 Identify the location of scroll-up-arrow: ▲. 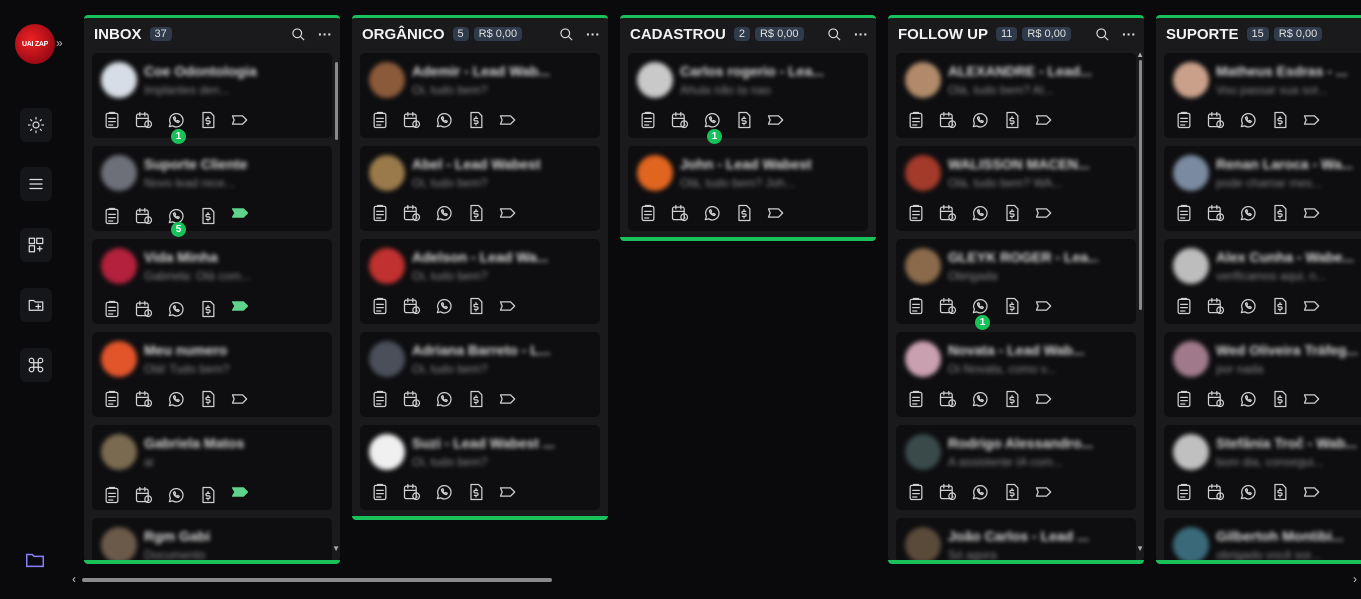
(1140, 54).